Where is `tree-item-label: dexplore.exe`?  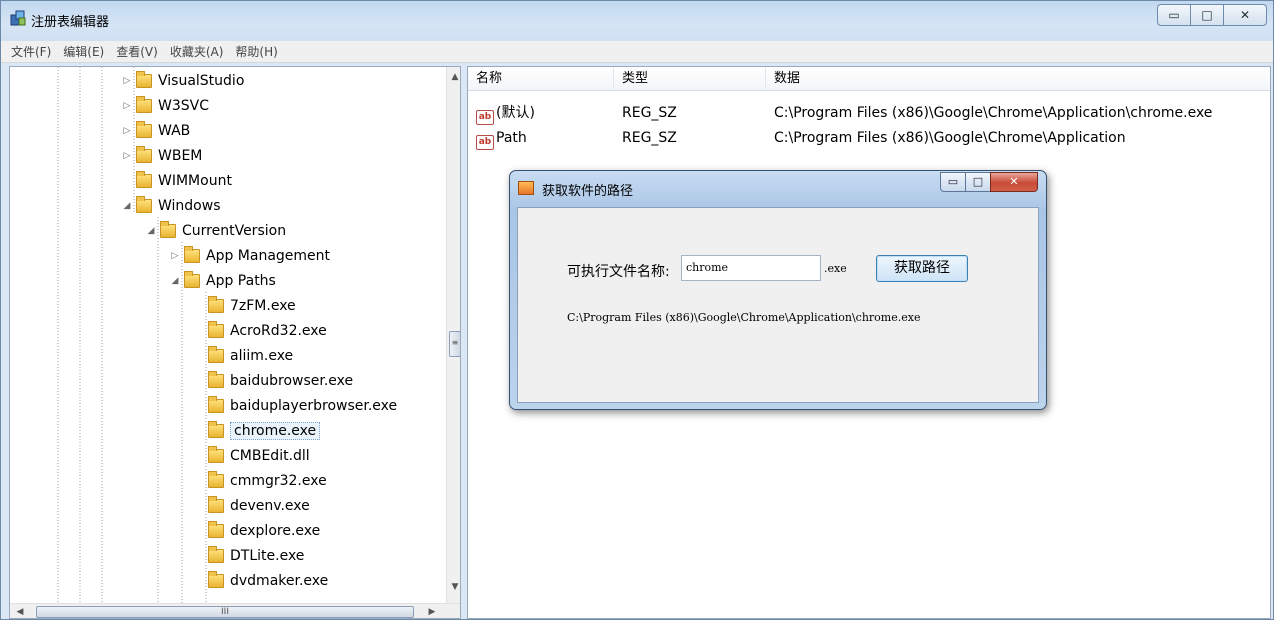 tree-item-label: dexplore.exe is located at coordinates (275, 530).